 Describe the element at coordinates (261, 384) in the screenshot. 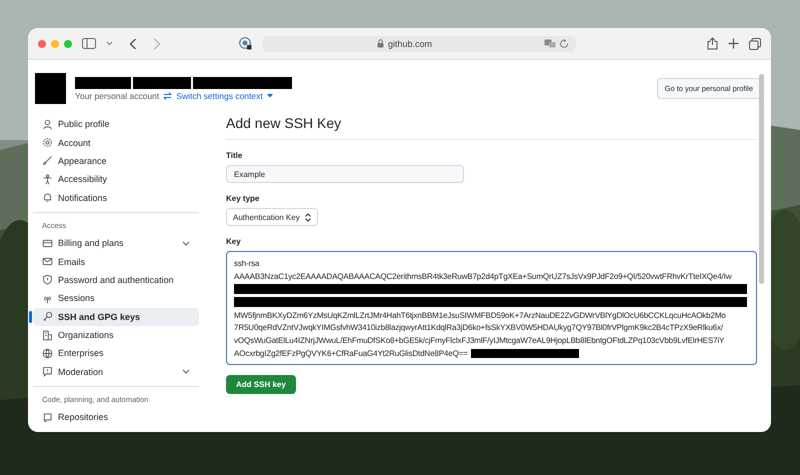

I see `add-key-button: Add SSH key` at that location.